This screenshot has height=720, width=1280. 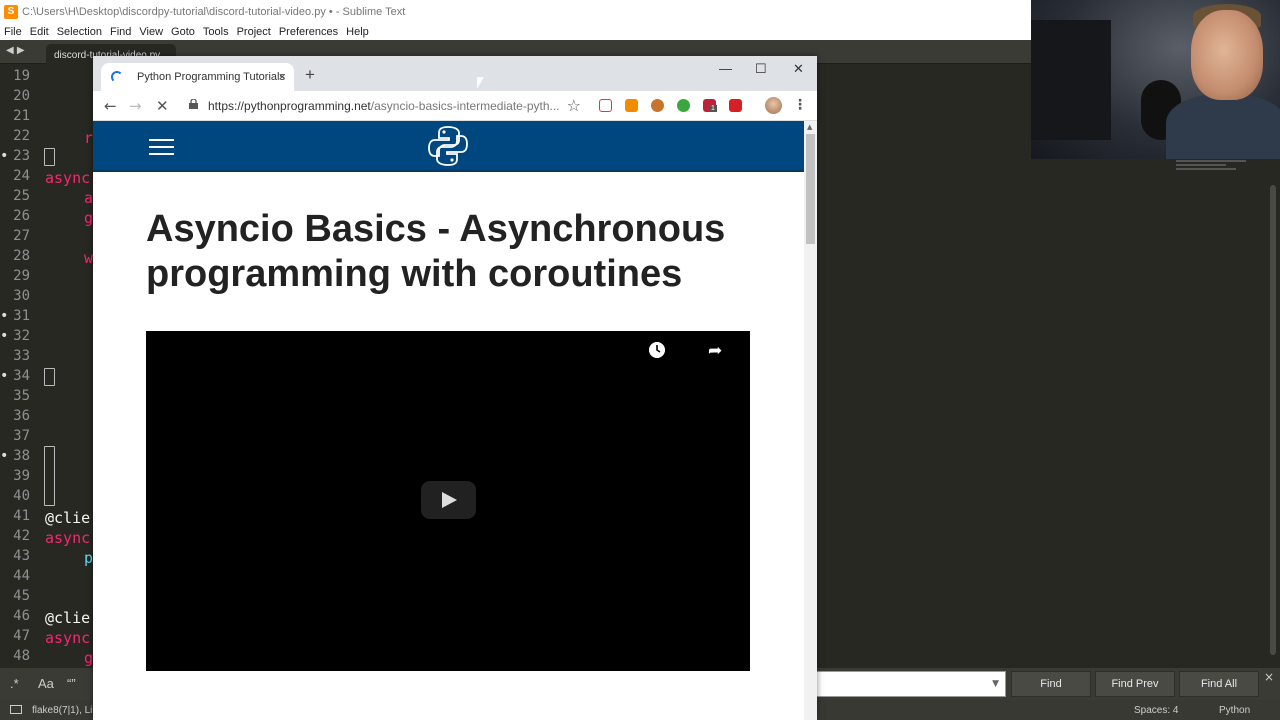 I want to click on menu-edit: Edit, so click(x=39, y=32).